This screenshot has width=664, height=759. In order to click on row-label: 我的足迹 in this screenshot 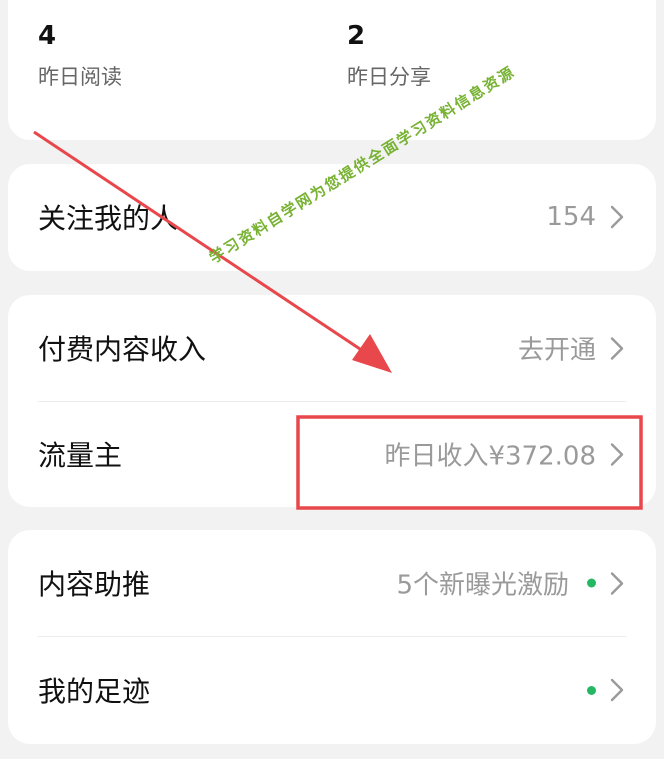, I will do `click(94, 691)`.